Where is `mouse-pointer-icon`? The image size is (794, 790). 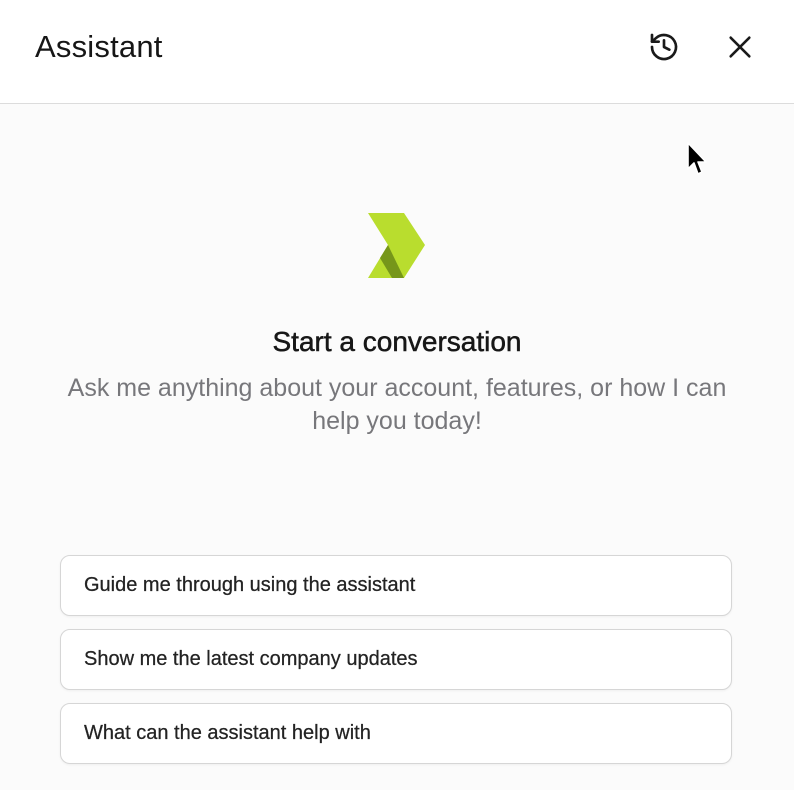 mouse-pointer-icon is located at coordinates (697, 158).